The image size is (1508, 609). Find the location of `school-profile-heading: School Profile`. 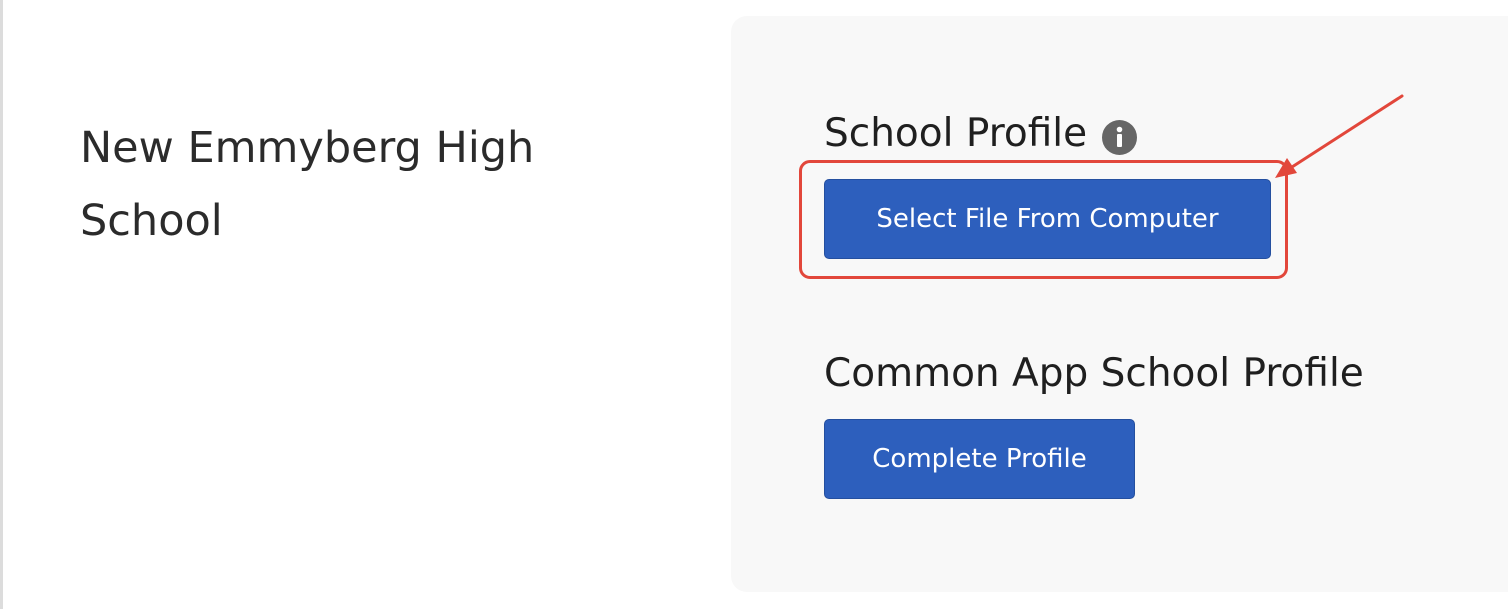

school-profile-heading: School Profile is located at coordinates (981, 133).